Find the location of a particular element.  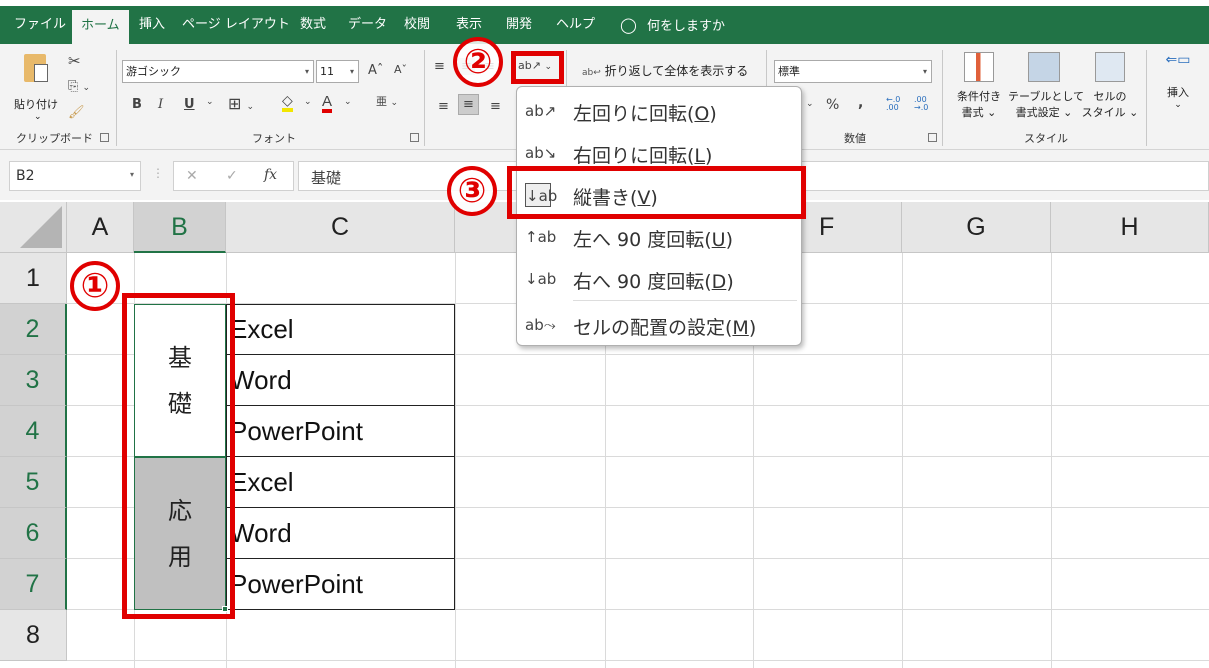

access-key: U is located at coordinates (718, 240).